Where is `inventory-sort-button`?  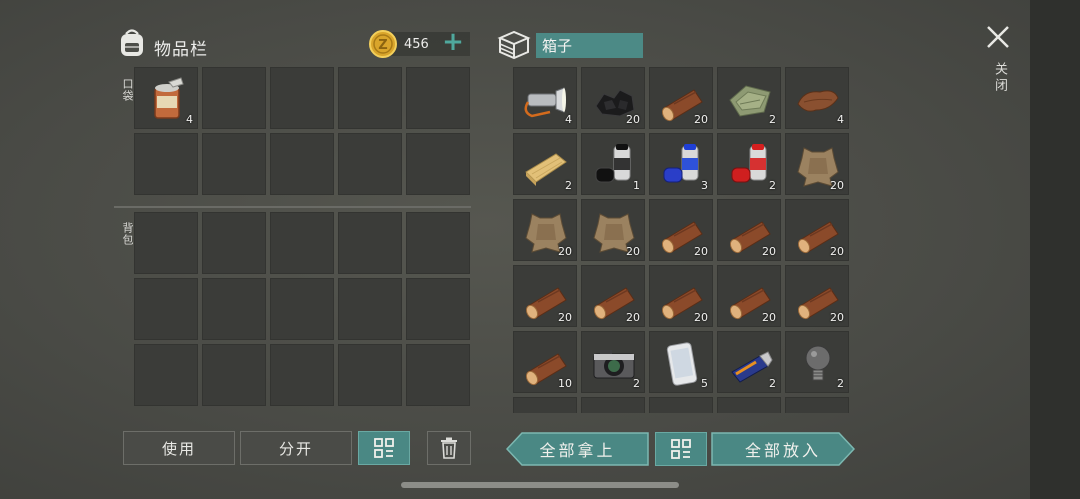
inventory-sort-button is located at coordinates (384, 448).